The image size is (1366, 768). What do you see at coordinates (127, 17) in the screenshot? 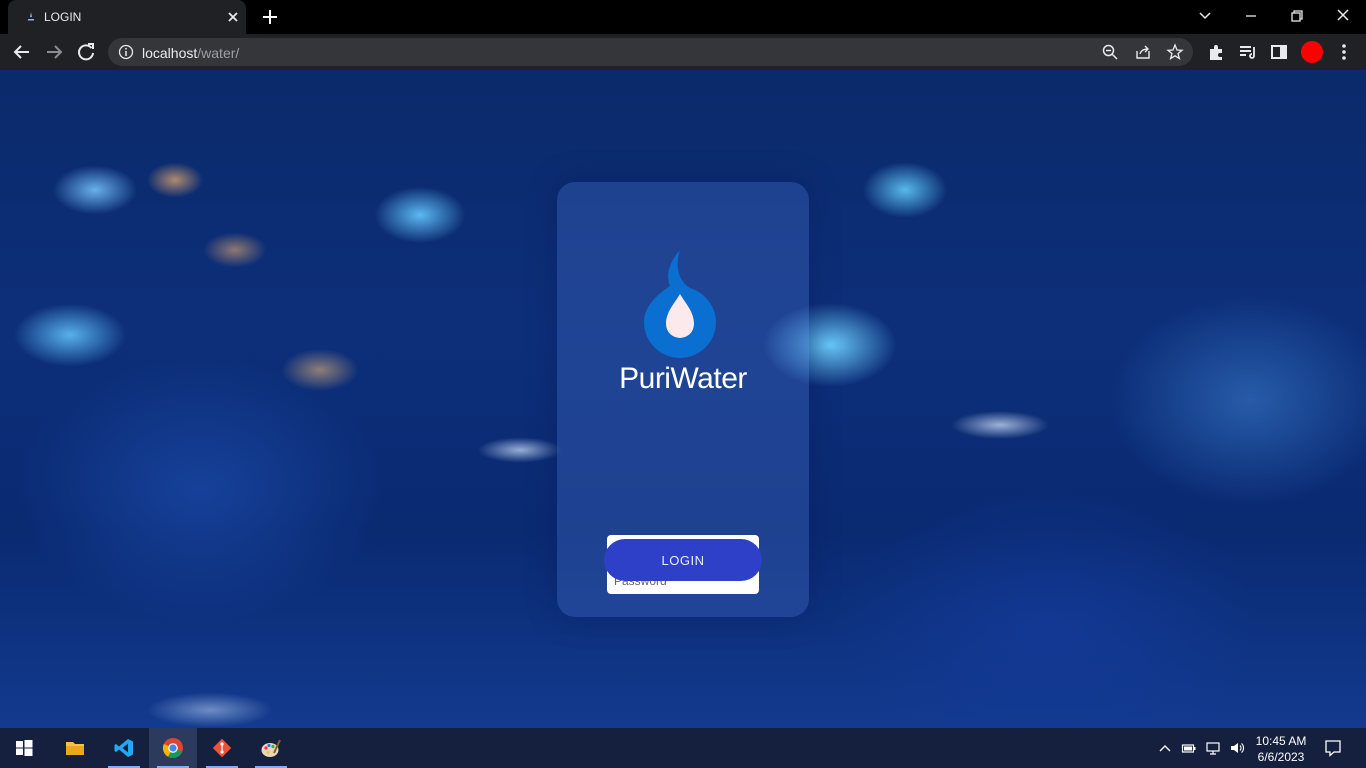
I see `tab-login: LOGIN` at bounding box center [127, 17].